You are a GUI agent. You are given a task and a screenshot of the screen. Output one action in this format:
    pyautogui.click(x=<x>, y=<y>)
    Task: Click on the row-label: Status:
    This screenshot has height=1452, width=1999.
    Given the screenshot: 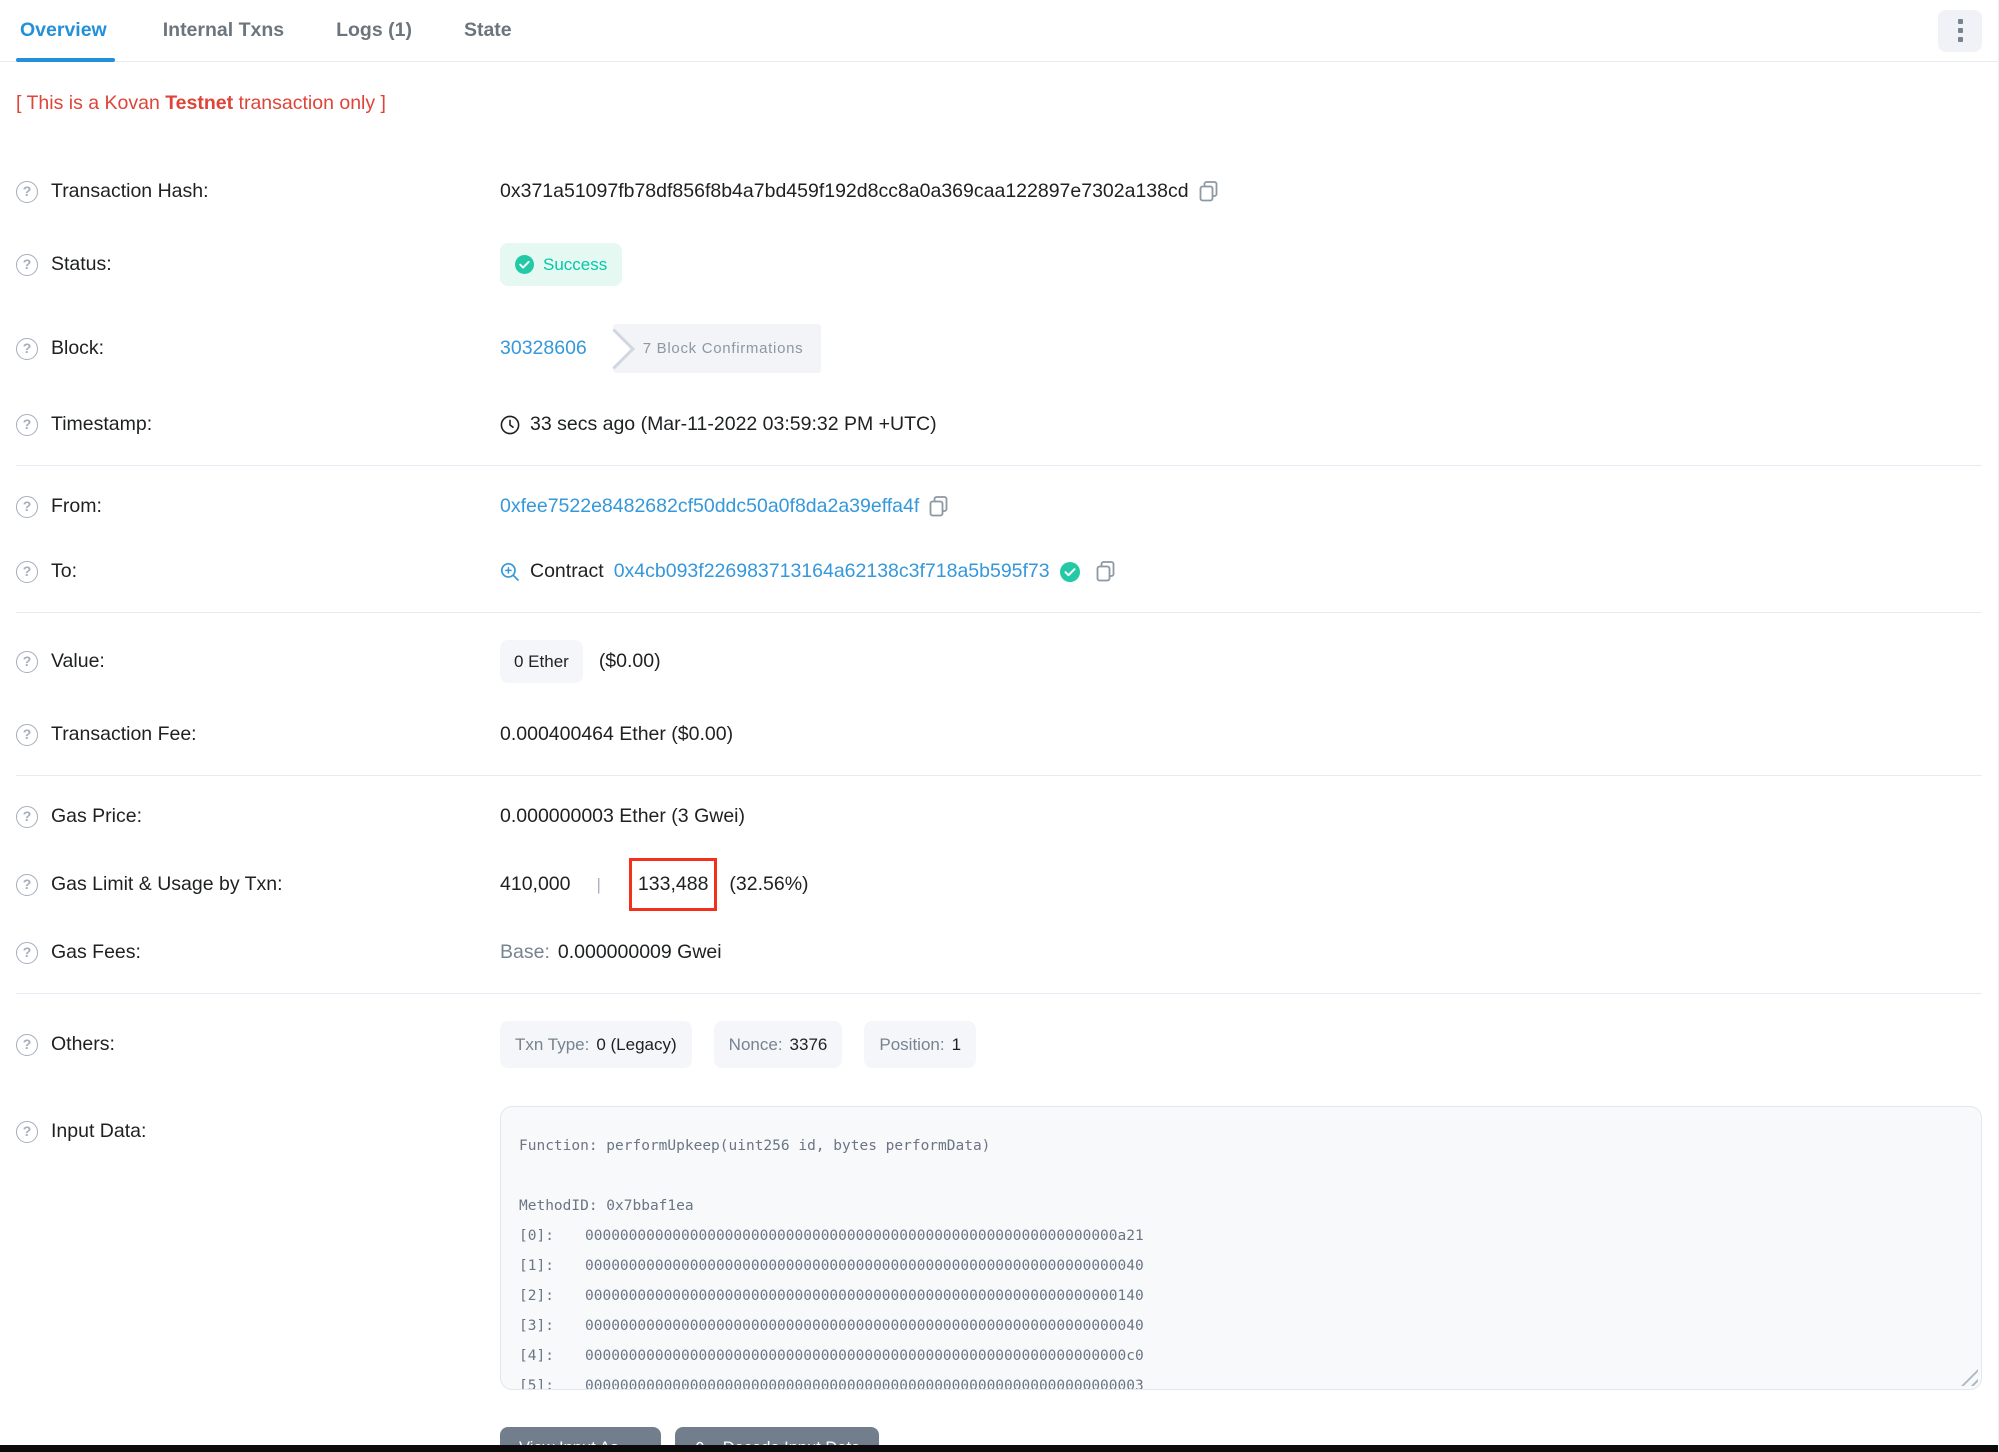 What is the action you would take?
    pyautogui.click(x=81, y=264)
    